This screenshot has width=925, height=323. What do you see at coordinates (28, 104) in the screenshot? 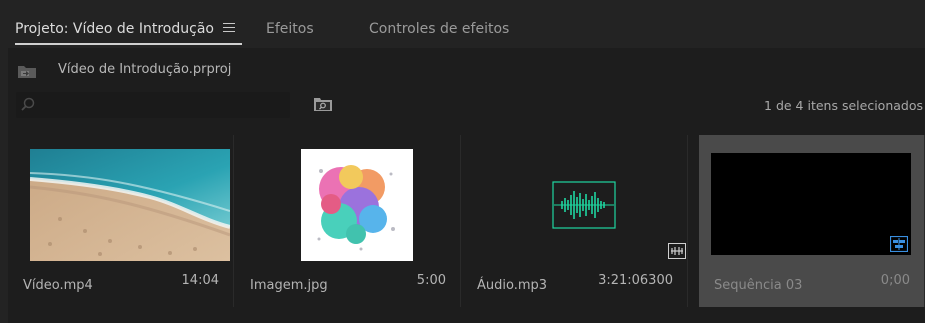
I see `search-icon` at bounding box center [28, 104].